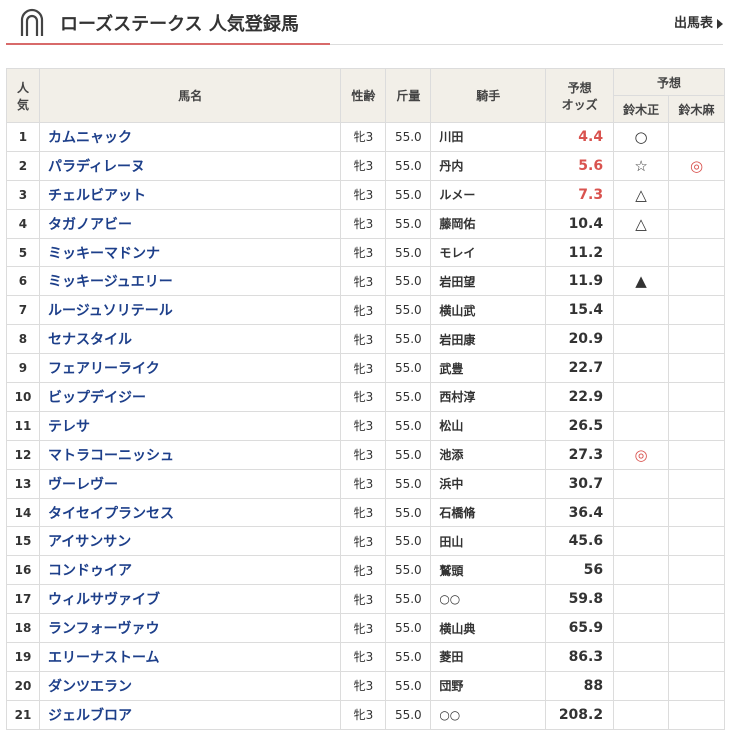  I want to click on horse-name-link: ダンツエラン, so click(190, 685).